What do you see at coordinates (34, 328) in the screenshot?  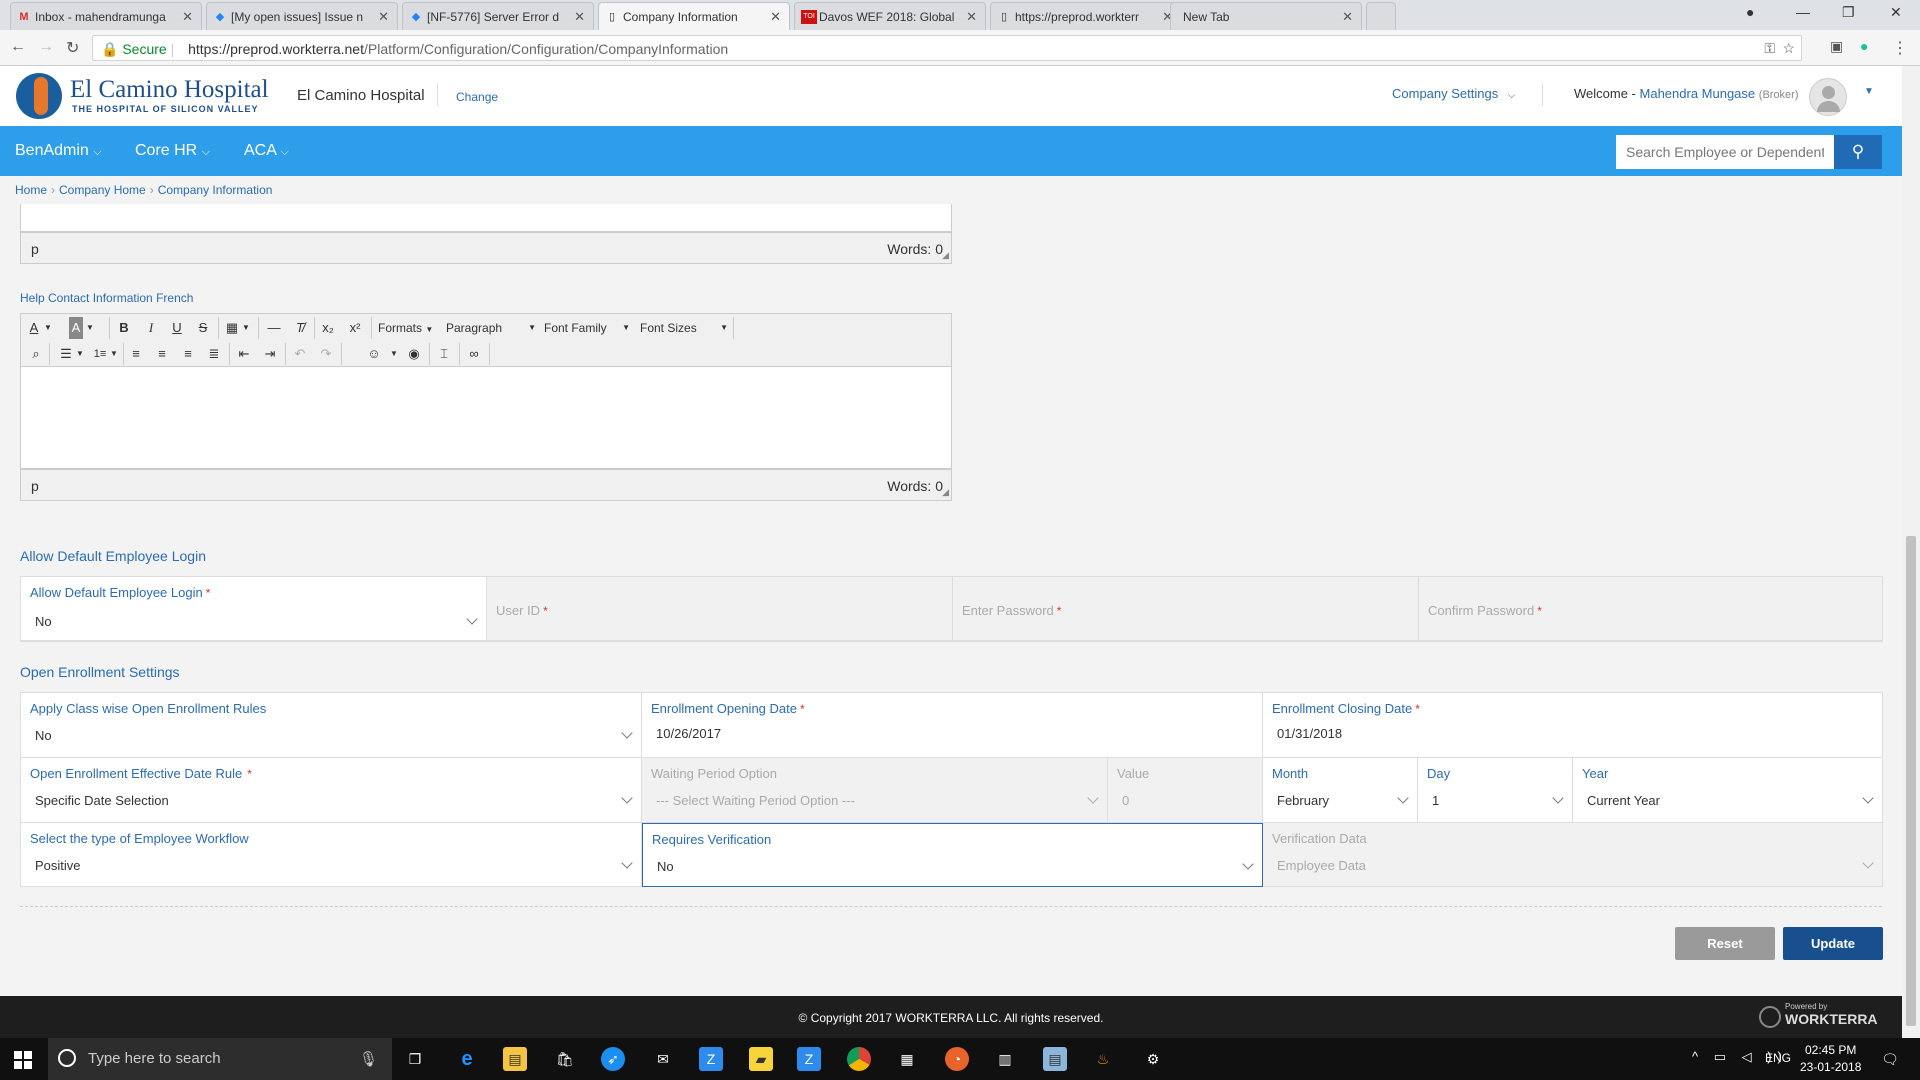 I see `text-color-icon: A` at bounding box center [34, 328].